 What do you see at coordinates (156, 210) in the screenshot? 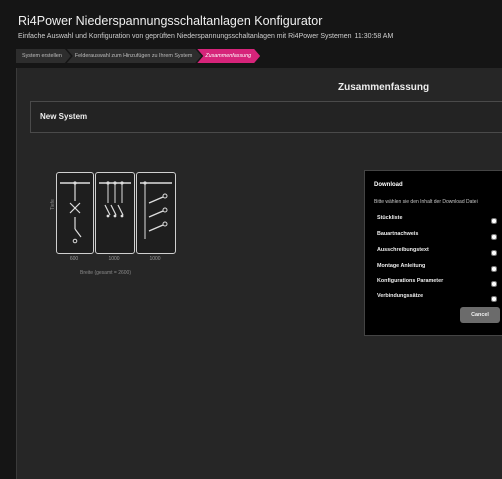
I see `circuit-breaker-icon` at bounding box center [156, 210].